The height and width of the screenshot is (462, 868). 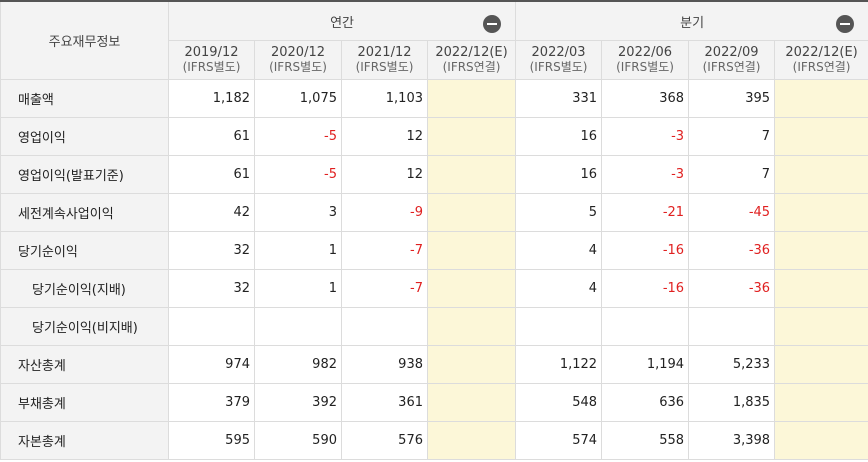 What do you see at coordinates (559, 440) in the screenshot?
I see `table-cell: 574` at bounding box center [559, 440].